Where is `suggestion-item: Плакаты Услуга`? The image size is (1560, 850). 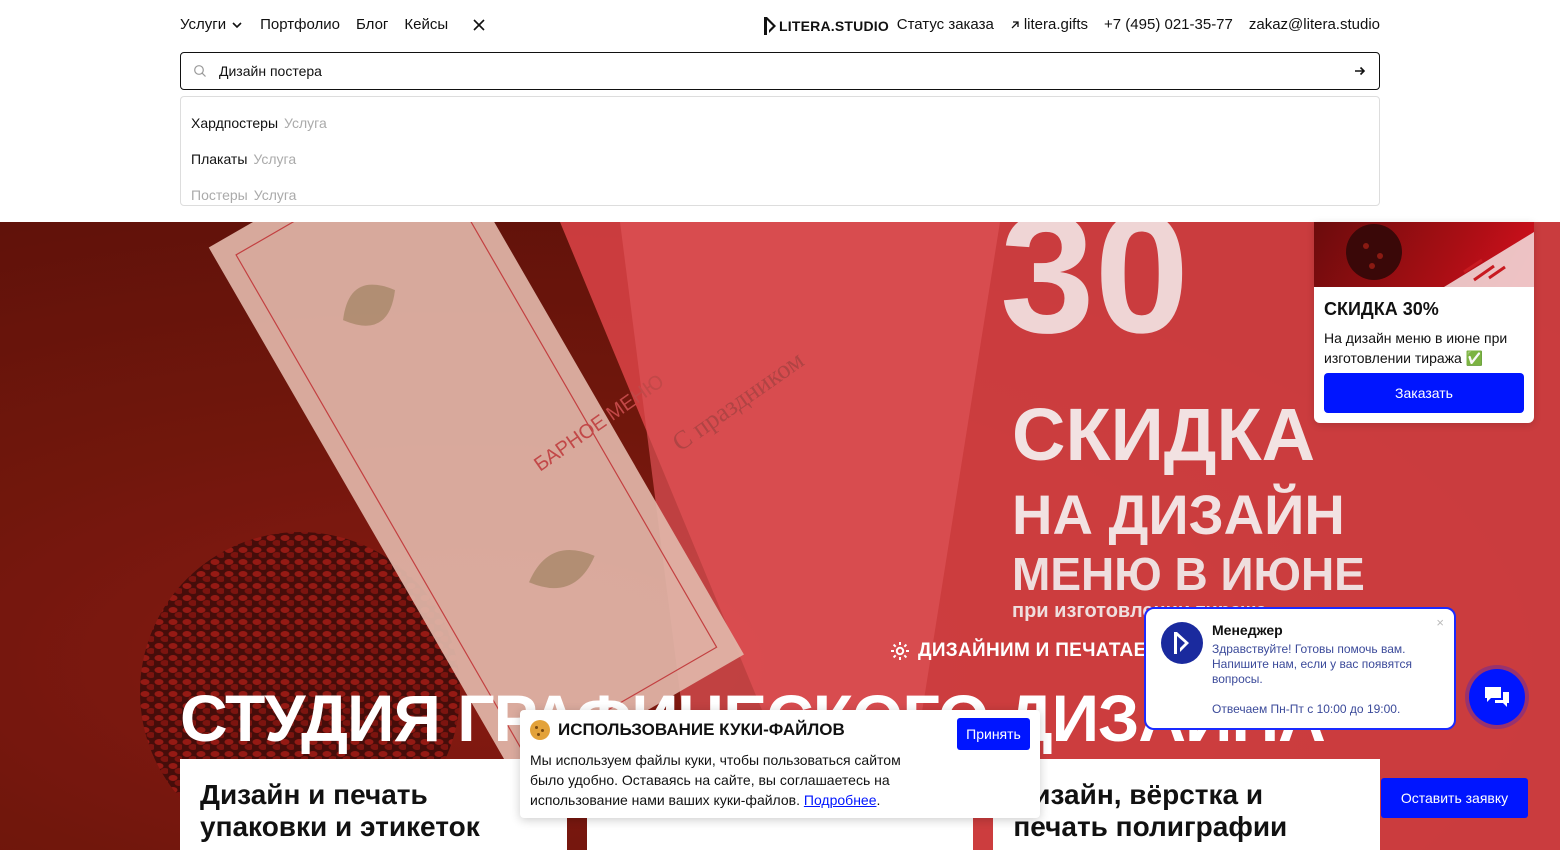
suggestion-item: Плакаты Услуга is located at coordinates (780, 159).